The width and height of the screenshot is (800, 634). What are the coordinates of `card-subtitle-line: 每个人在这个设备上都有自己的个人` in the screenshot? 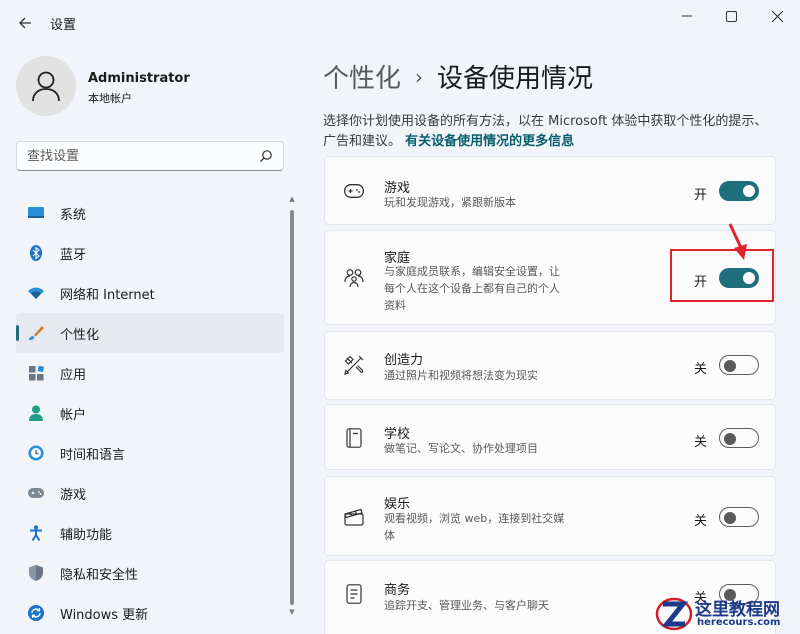 It's located at (472, 288).